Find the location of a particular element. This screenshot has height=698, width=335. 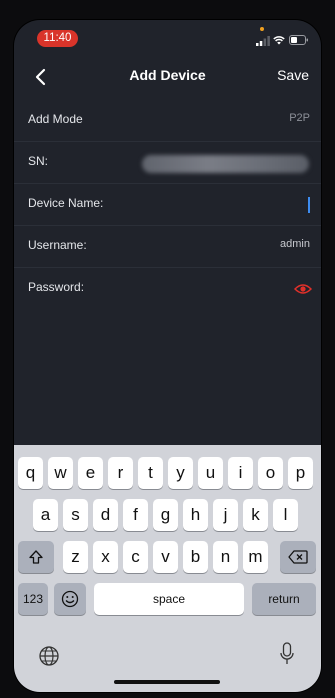

status-time: 11:40 is located at coordinates (57, 38).